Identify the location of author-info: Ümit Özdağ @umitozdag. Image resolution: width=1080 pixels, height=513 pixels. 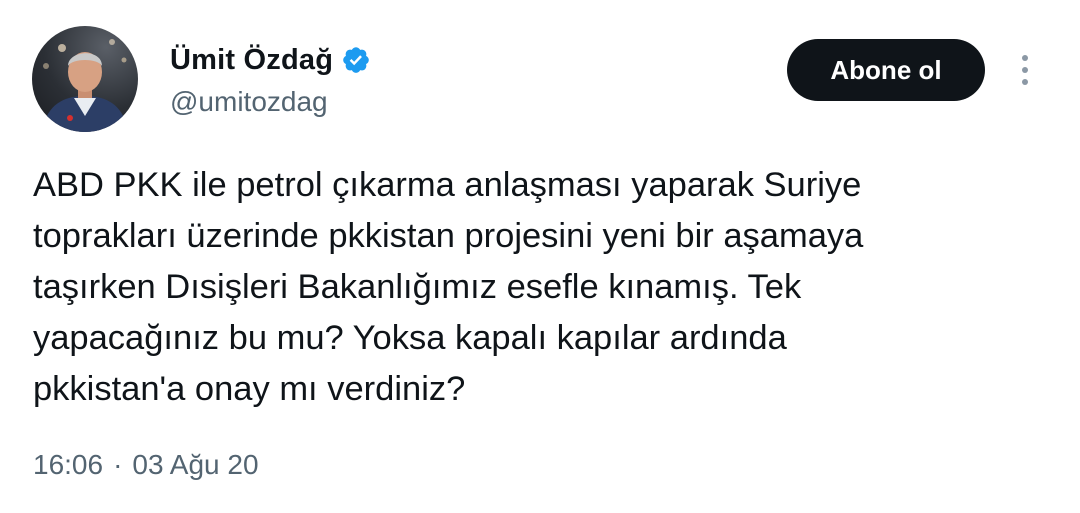
(270, 79).